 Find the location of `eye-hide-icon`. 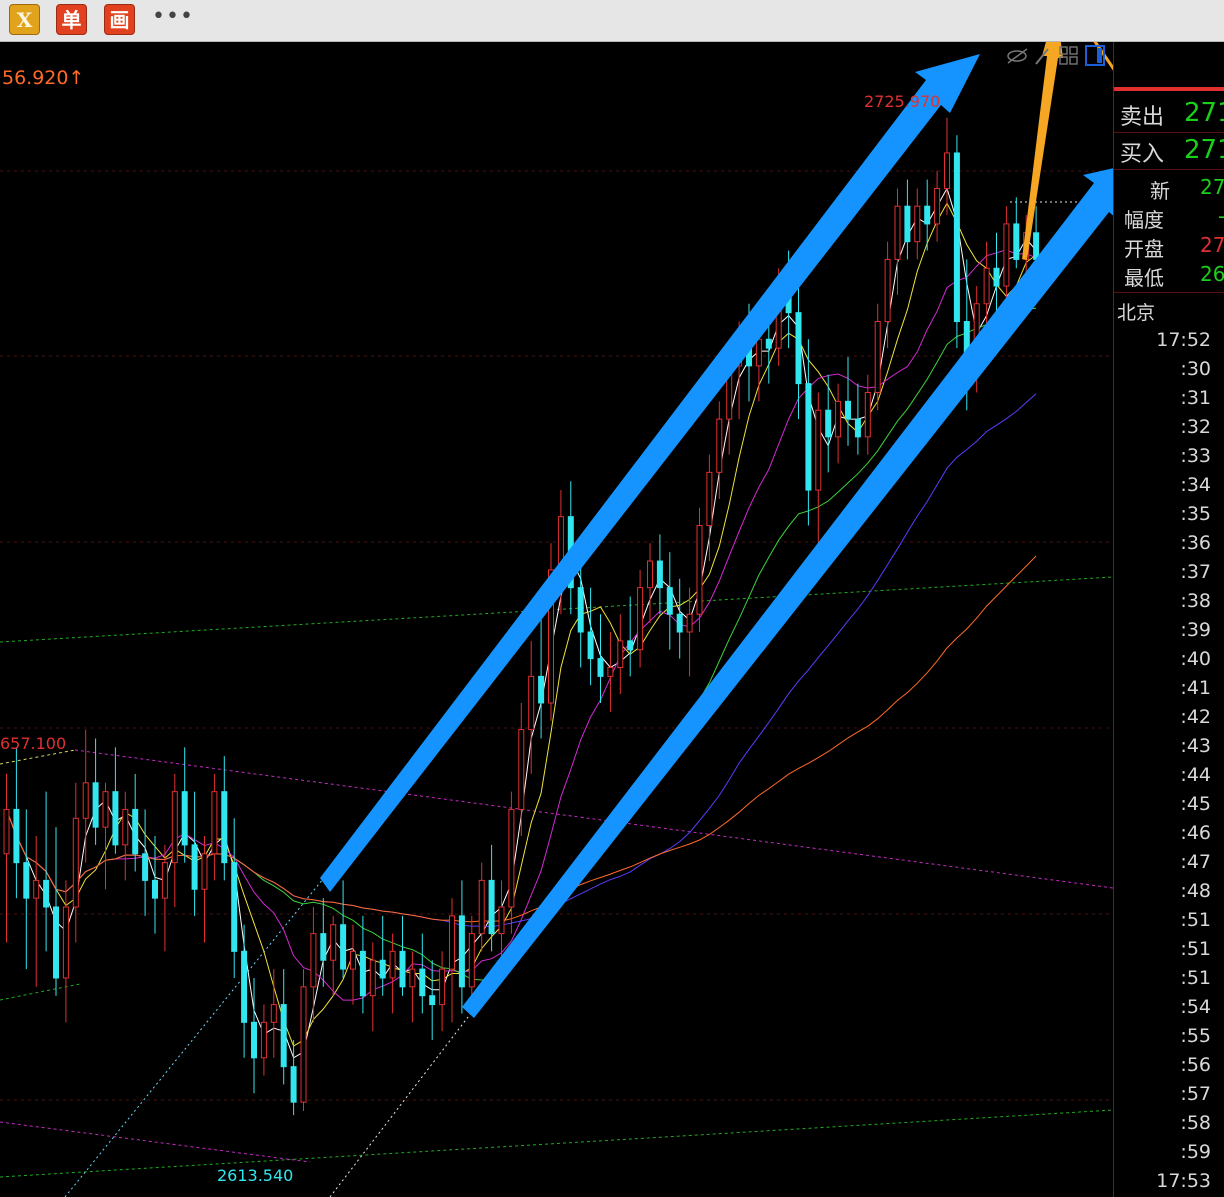

eye-hide-icon is located at coordinates (1017, 56).